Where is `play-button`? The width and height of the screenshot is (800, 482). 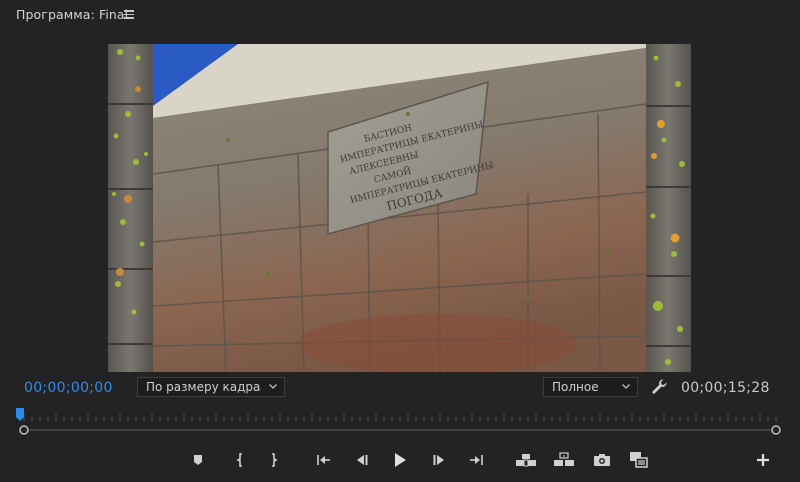 play-button is located at coordinates (400, 460).